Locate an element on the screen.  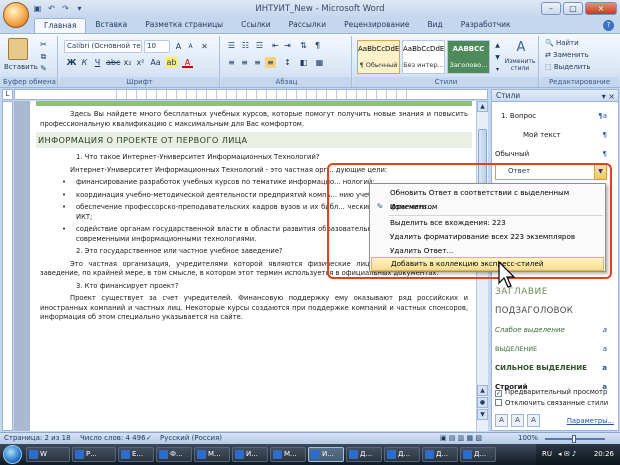
style-item-subtitle: ПОДЗАГОЛОВОК is located at coordinates (551, 311).